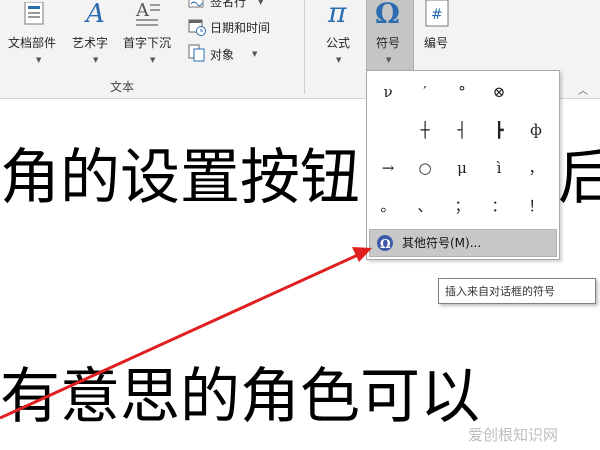  I want to click on symbol-cell: μ, so click(462, 168).